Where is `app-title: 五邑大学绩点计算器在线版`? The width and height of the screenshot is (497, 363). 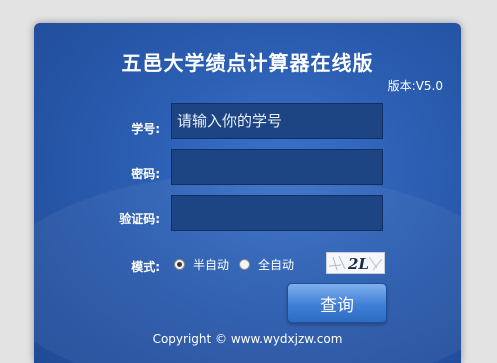 app-title: 五邑大学绩点计算器在线版 is located at coordinates (247, 63).